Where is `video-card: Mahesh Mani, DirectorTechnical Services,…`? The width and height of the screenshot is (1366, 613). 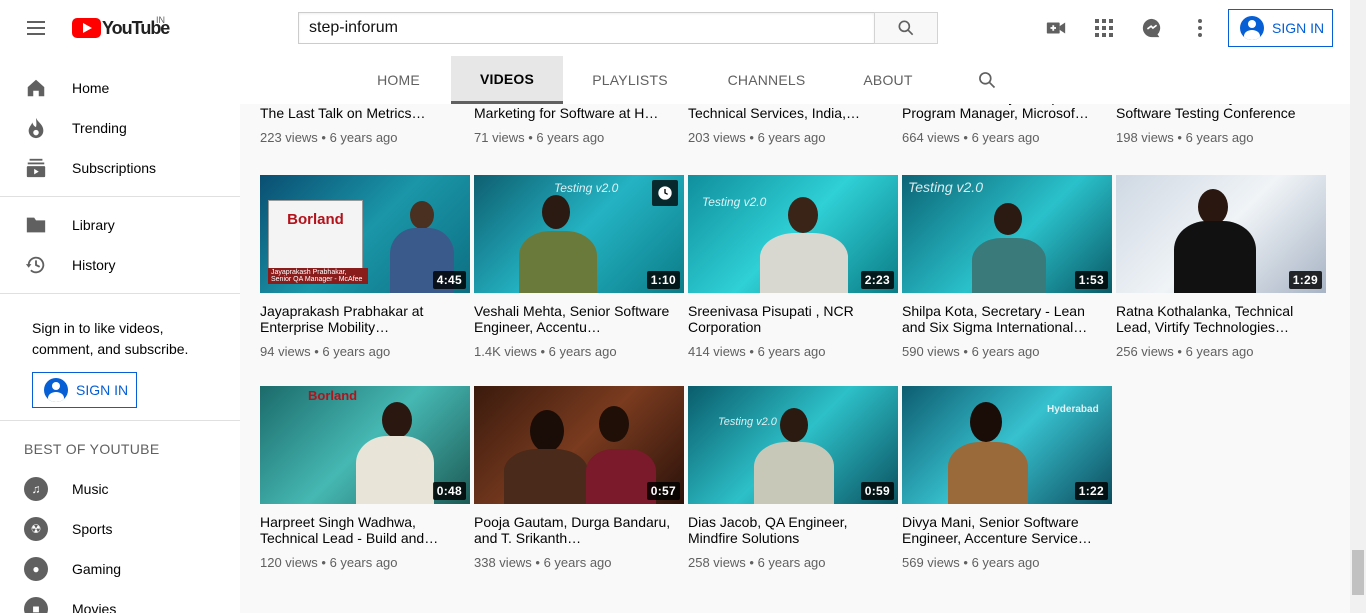 video-card: Mahesh Mani, DirectorTechnical Services,… is located at coordinates (793, 124).